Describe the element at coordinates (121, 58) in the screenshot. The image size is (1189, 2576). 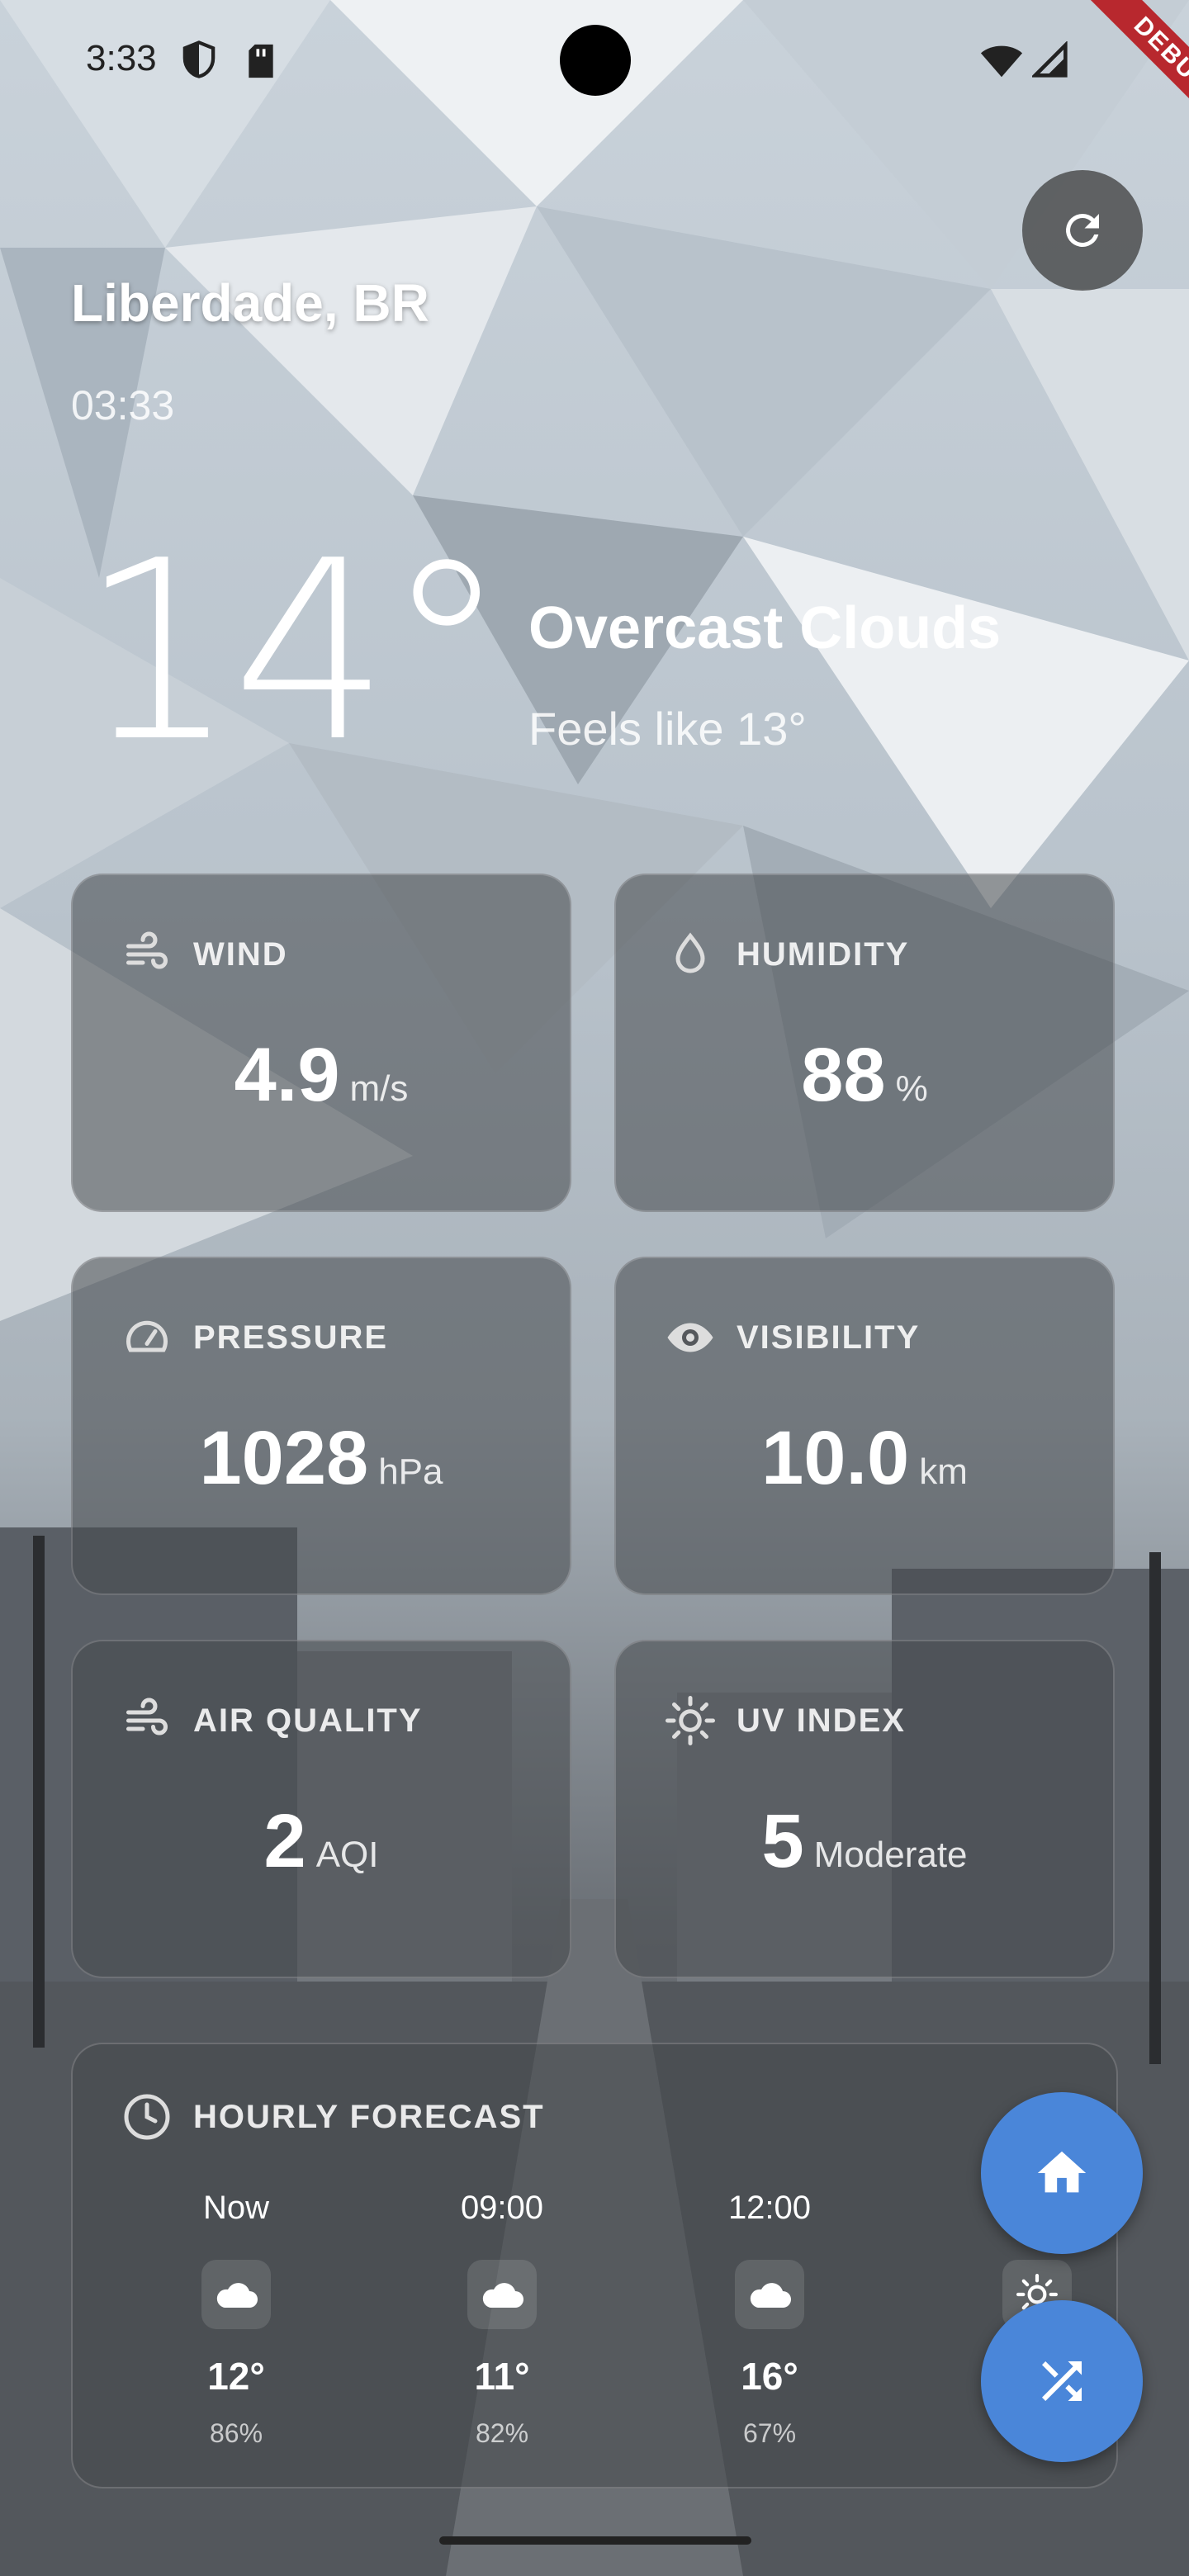
I see `status-time: 3:33` at that location.